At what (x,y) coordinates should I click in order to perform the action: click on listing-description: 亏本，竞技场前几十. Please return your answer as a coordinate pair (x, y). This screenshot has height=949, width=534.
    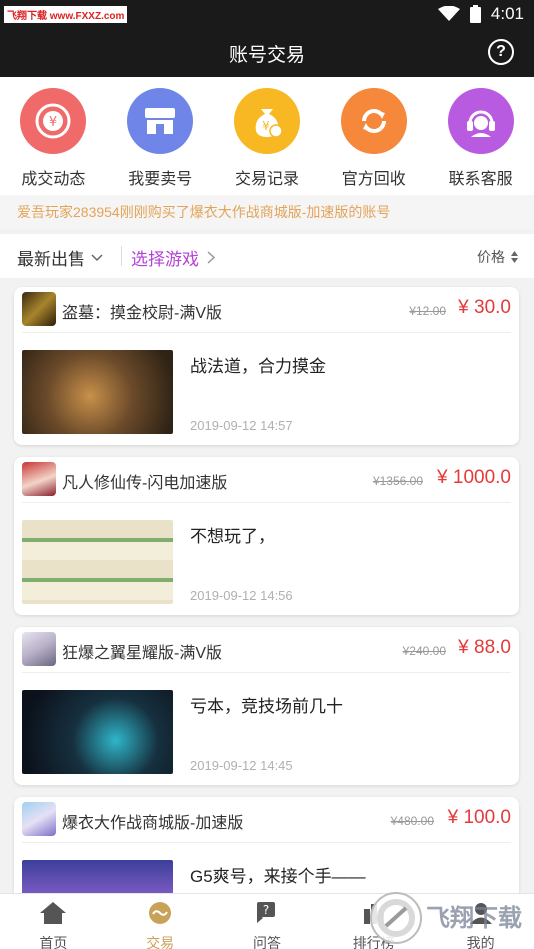
    Looking at the image, I should click on (266, 706).